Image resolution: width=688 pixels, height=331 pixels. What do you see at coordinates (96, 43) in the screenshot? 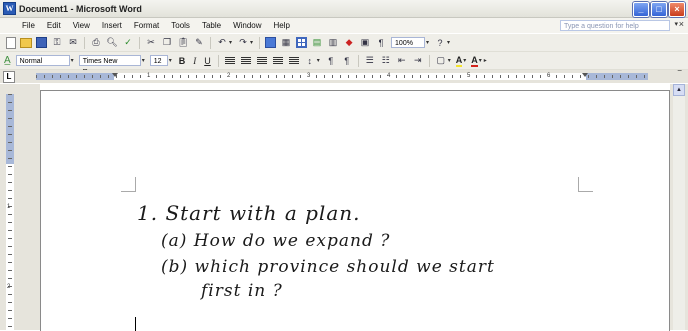
I see `print-icon: ⎙` at bounding box center [96, 43].